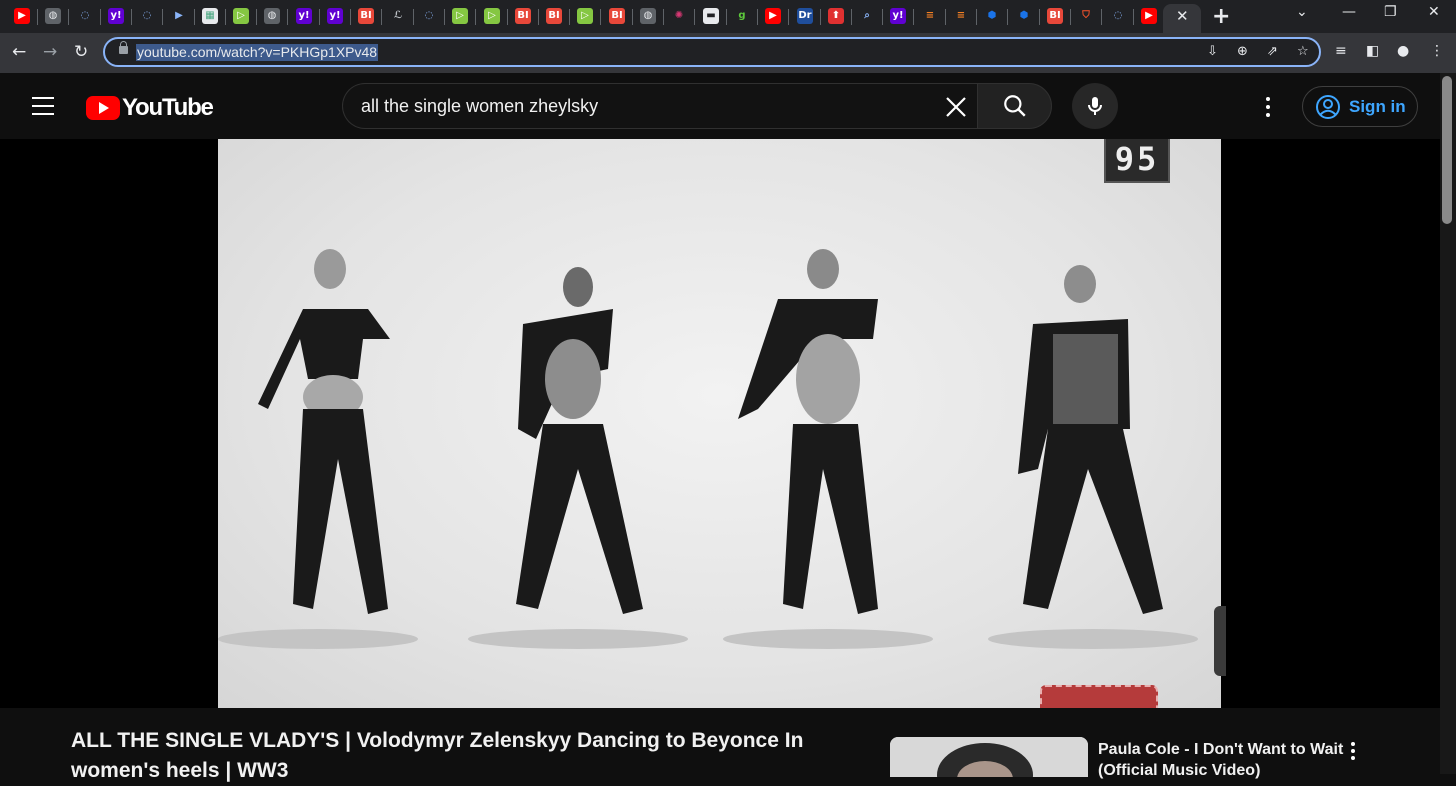  Describe the element at coordinates (712, 52) in the screenshot. I see `address-bar: youtube.com/watch?v=PKHGp1XPv48 ⇩ ⊕ ⇗ ☆` at that location.